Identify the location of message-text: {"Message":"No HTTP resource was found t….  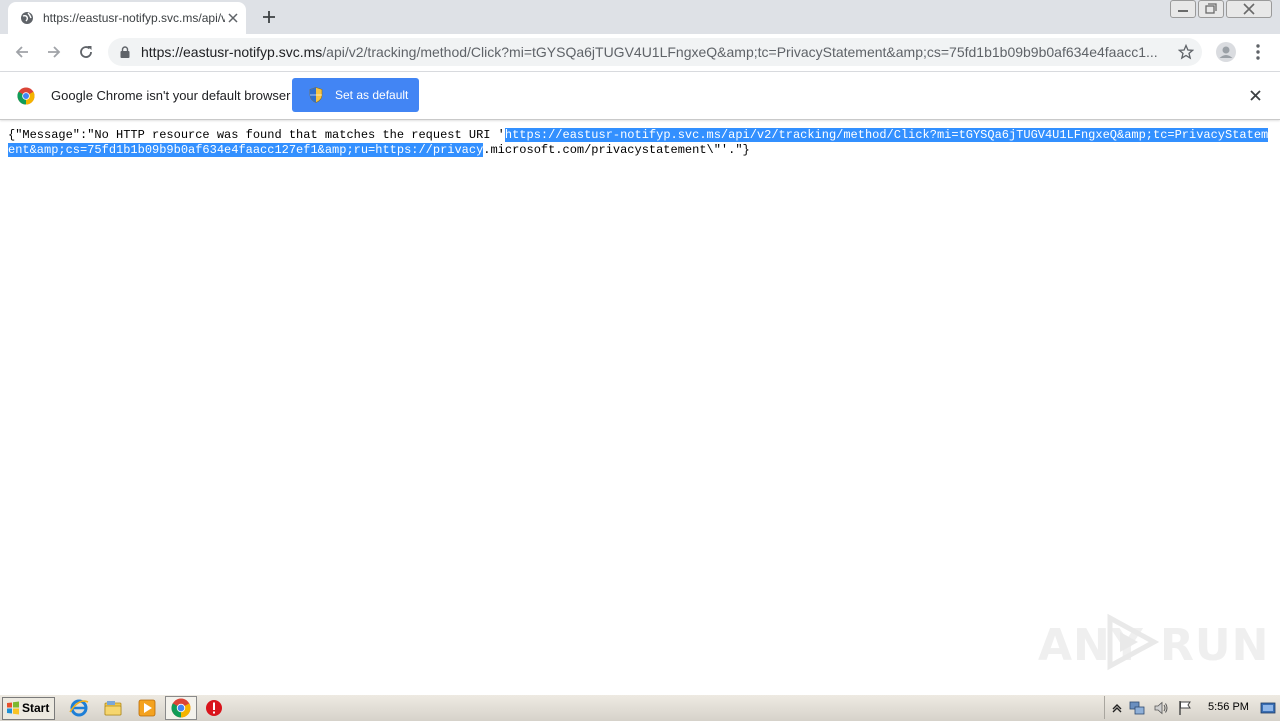
(256, 135).